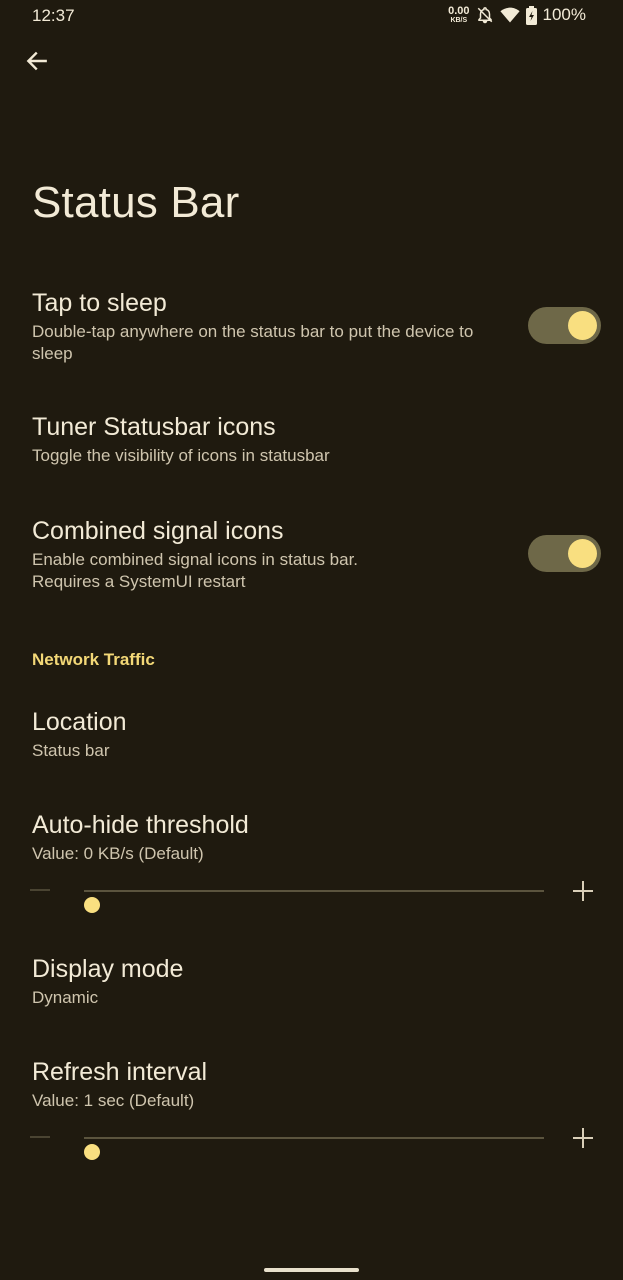  Describe the element at coordinates (93, 659) in the screenshot. I see `section-header-network-traffic: Network Traffic` at that location.